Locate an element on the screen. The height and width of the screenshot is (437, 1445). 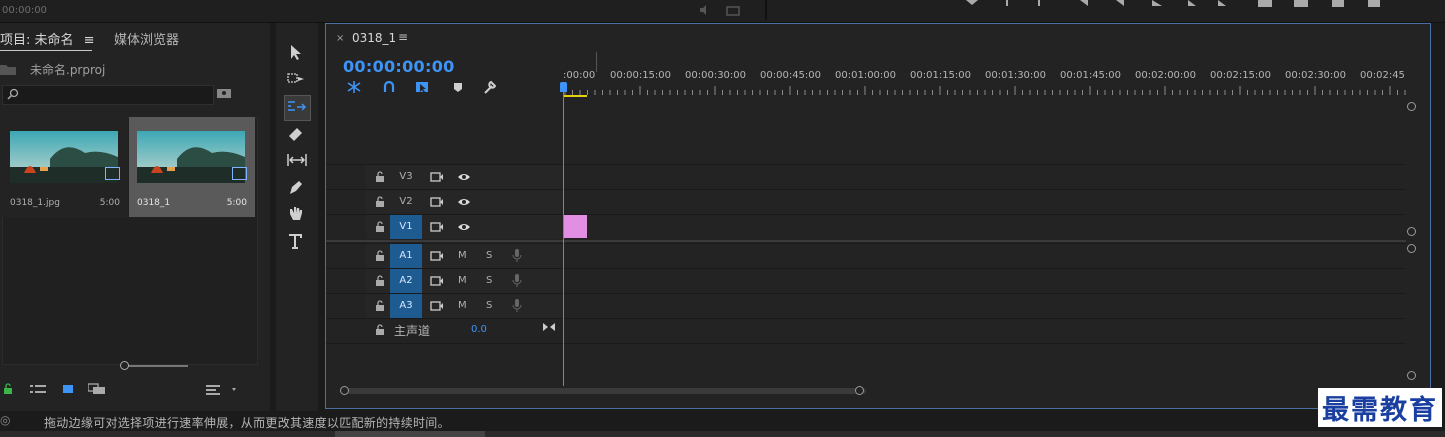
slip-tool-icon is located at coordinates (298, 162).